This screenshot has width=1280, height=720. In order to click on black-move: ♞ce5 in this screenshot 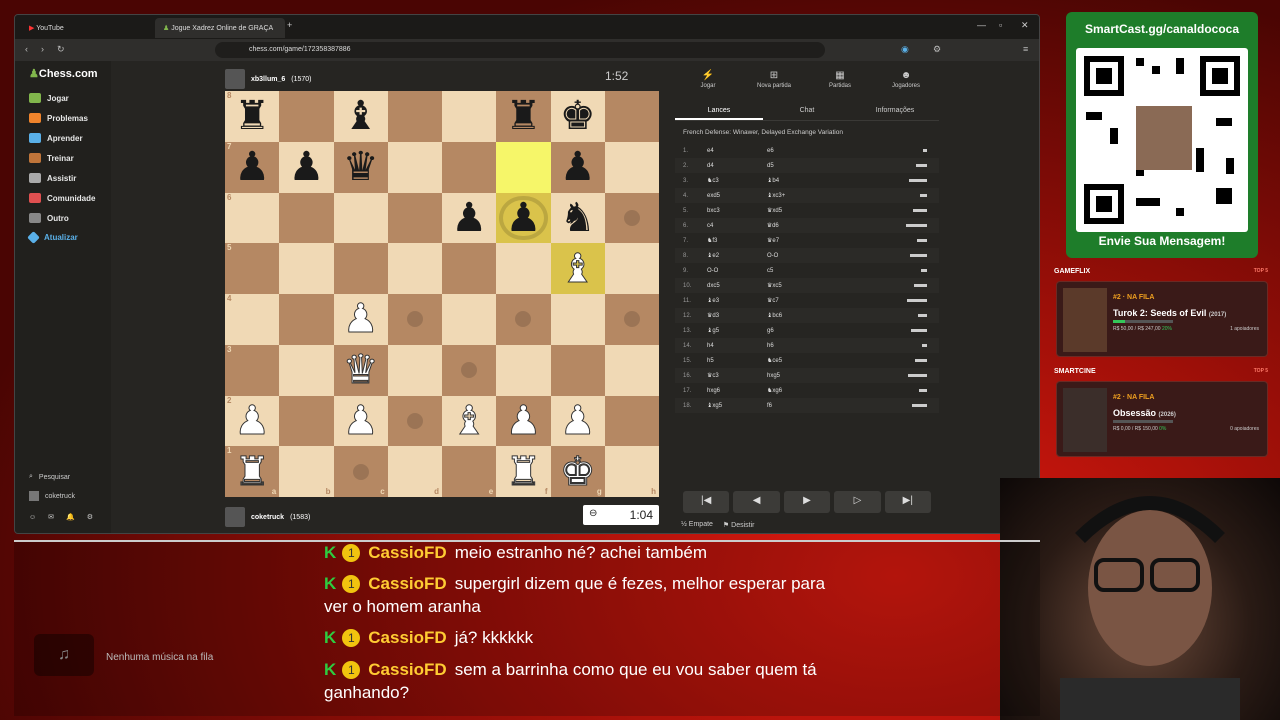, I will do `click(837, 360)`.